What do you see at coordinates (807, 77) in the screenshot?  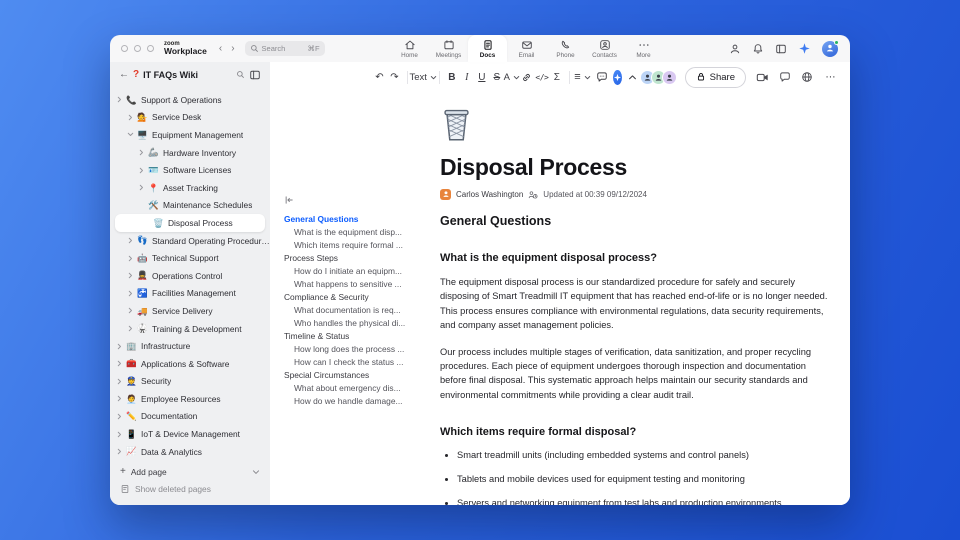 I see `globe-icon` at bounding box center [807, 77].